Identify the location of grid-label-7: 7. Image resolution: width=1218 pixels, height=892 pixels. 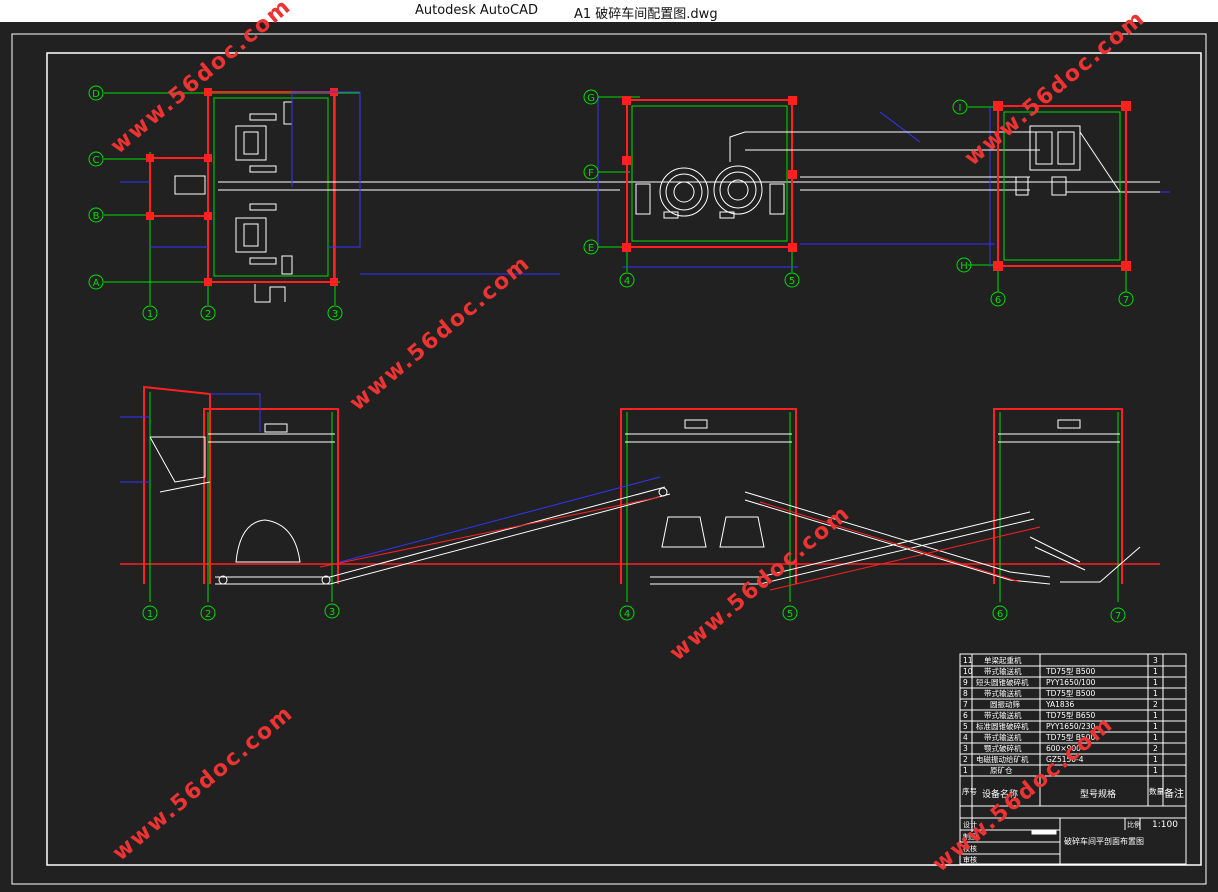
(1126, 300).